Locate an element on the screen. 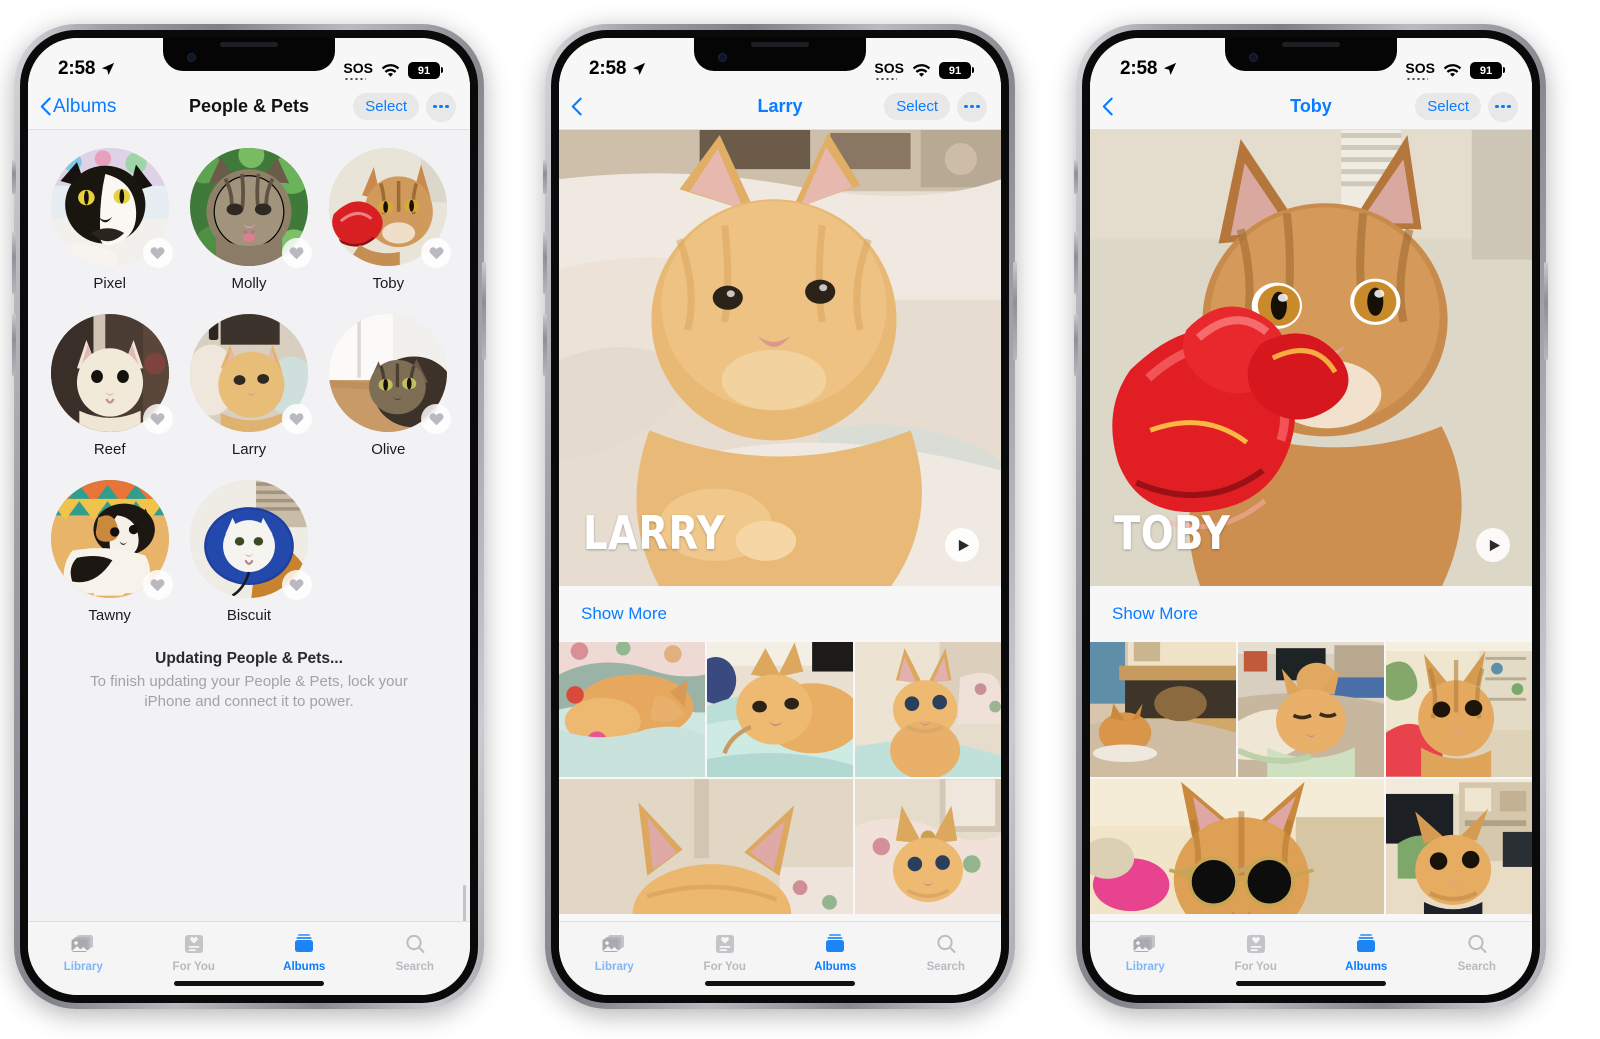 This screenshot has height=1039, width=1600. photos-library-icon is located at coordinates (613, 943).